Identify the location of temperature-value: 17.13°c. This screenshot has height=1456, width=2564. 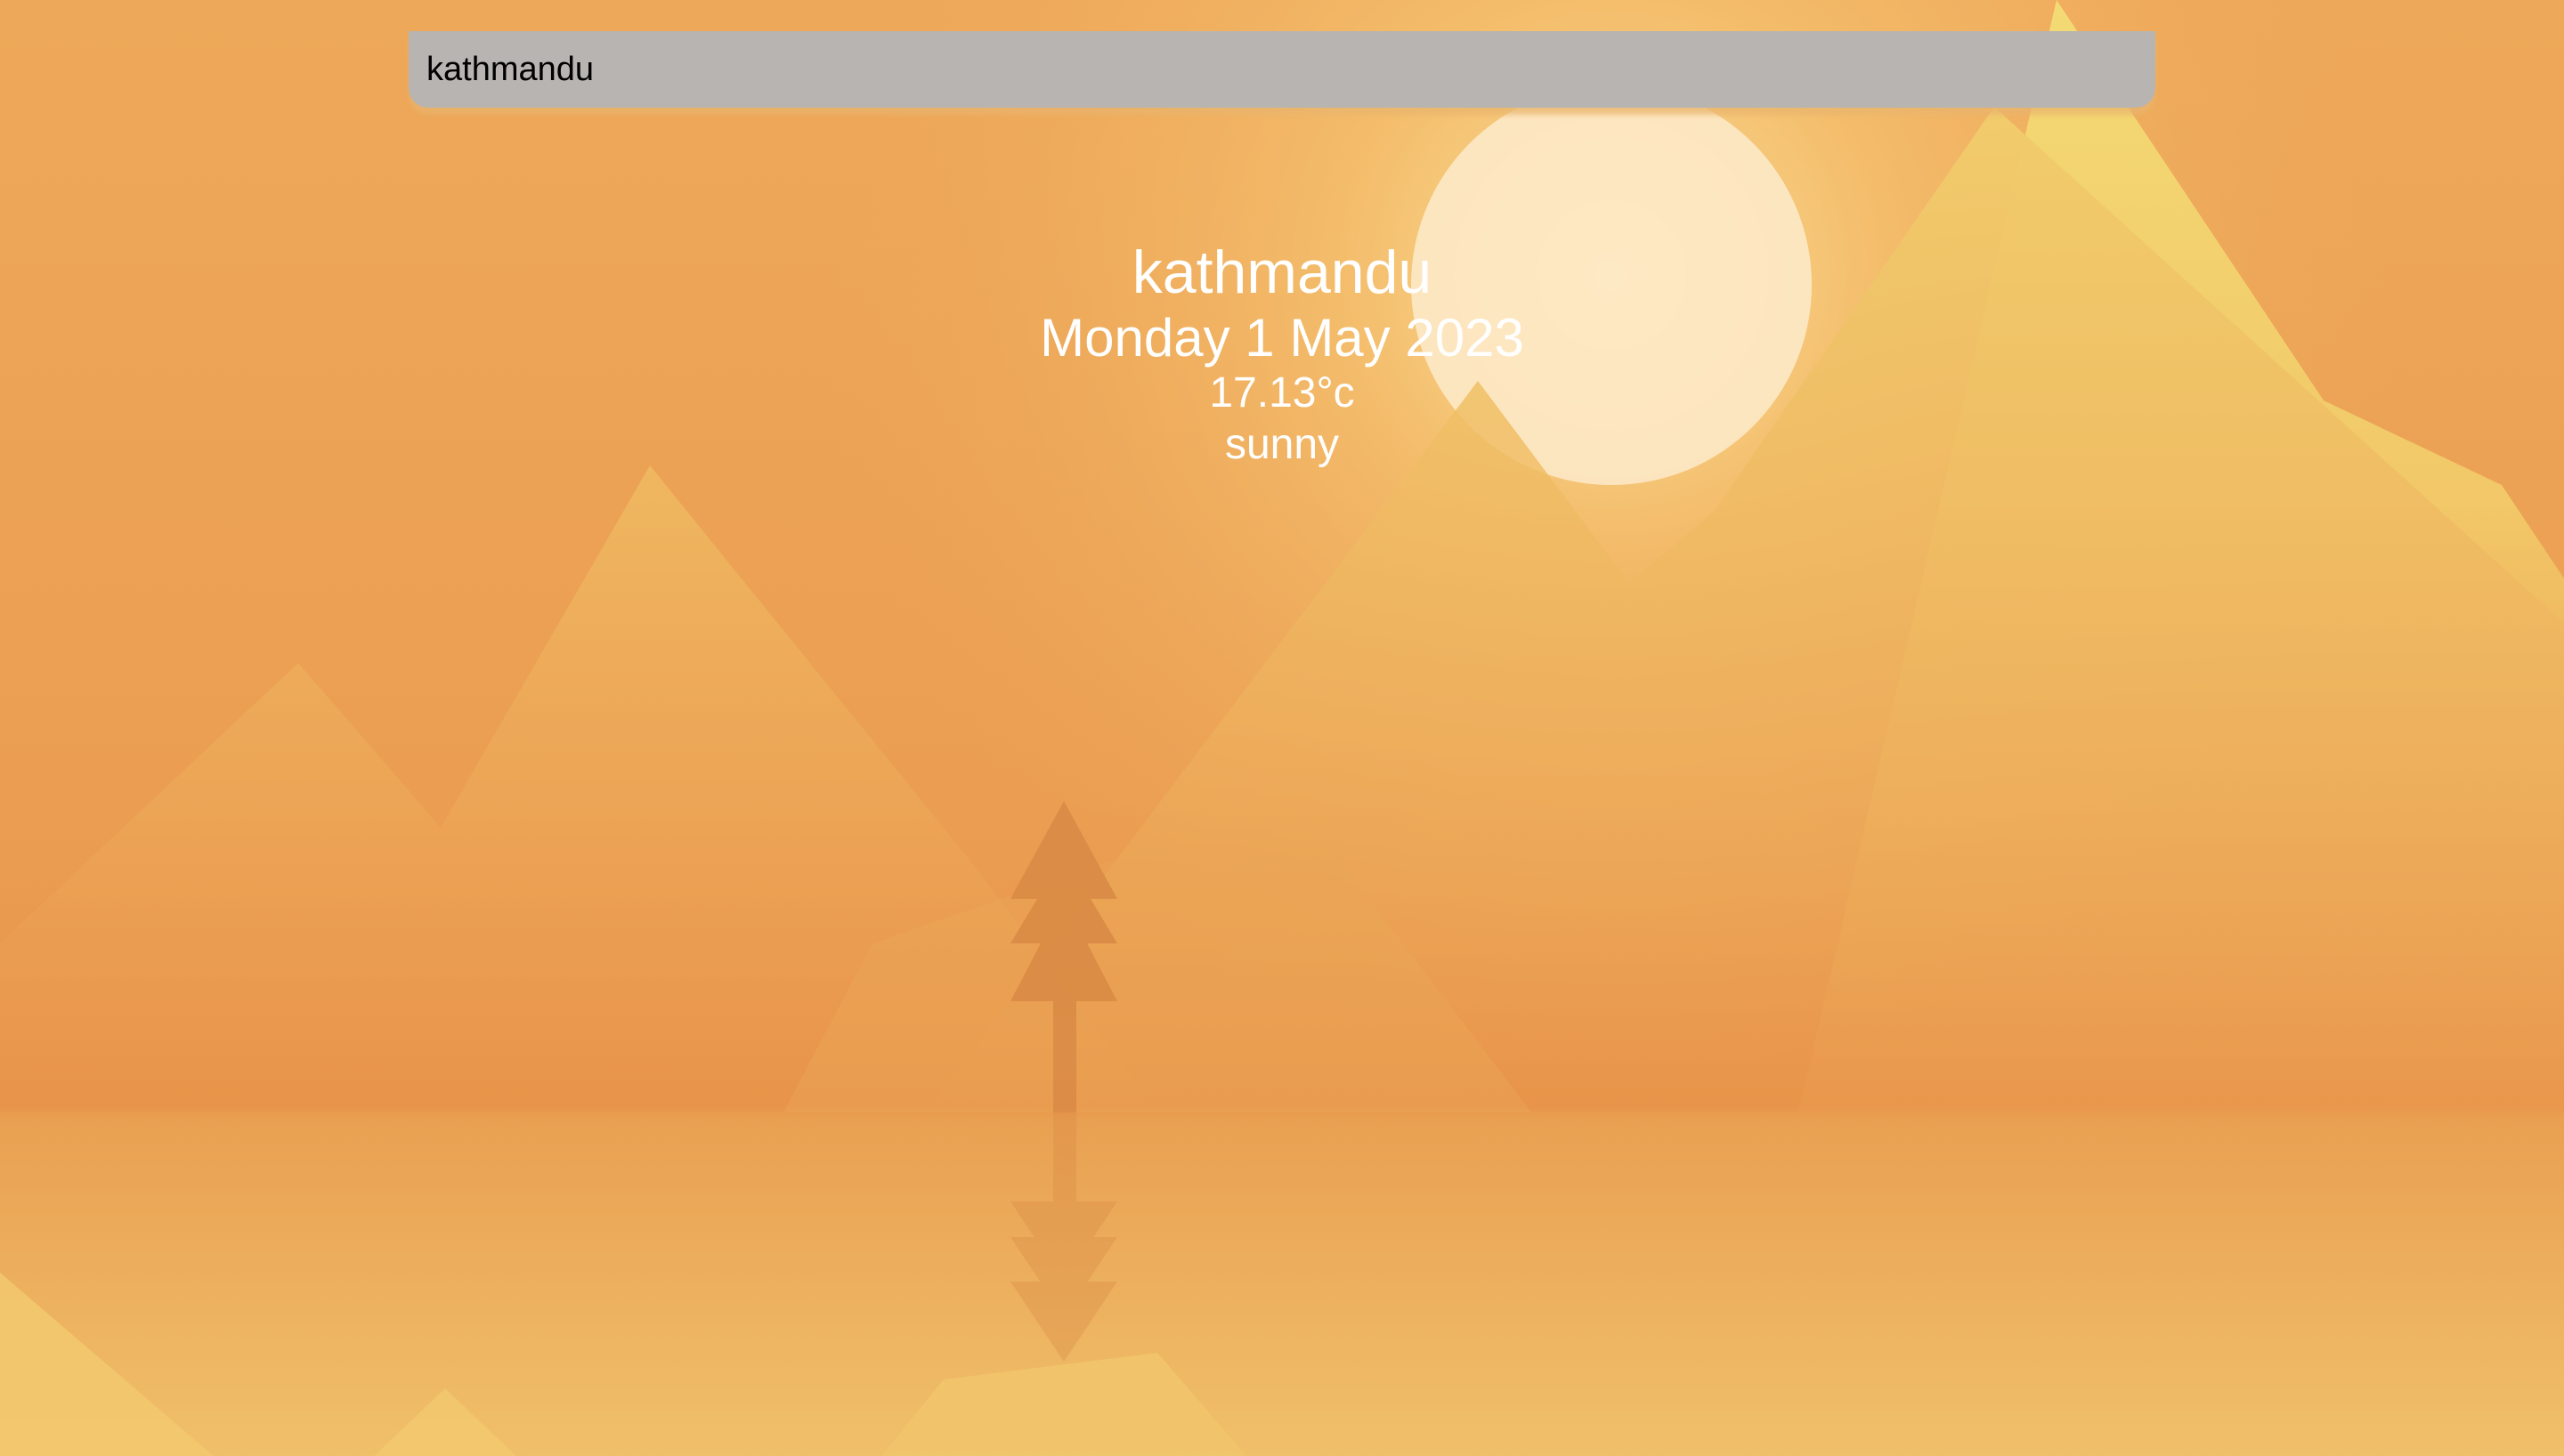
(1282, 393).